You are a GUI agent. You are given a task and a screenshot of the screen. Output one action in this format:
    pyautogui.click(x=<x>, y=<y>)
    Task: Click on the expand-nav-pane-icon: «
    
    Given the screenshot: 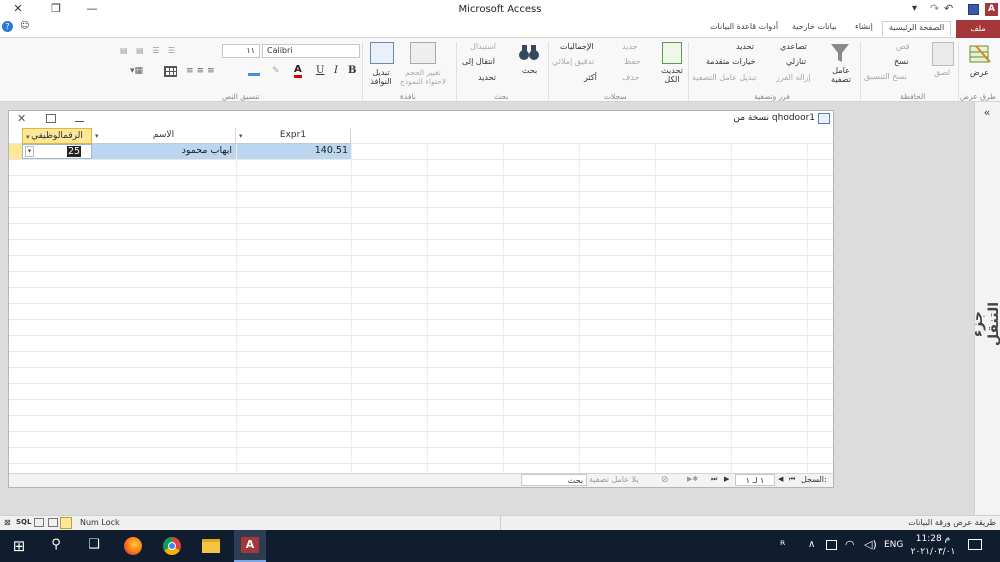 What is the action you would take?
    pyautogui.click(x=987, y=112)
    